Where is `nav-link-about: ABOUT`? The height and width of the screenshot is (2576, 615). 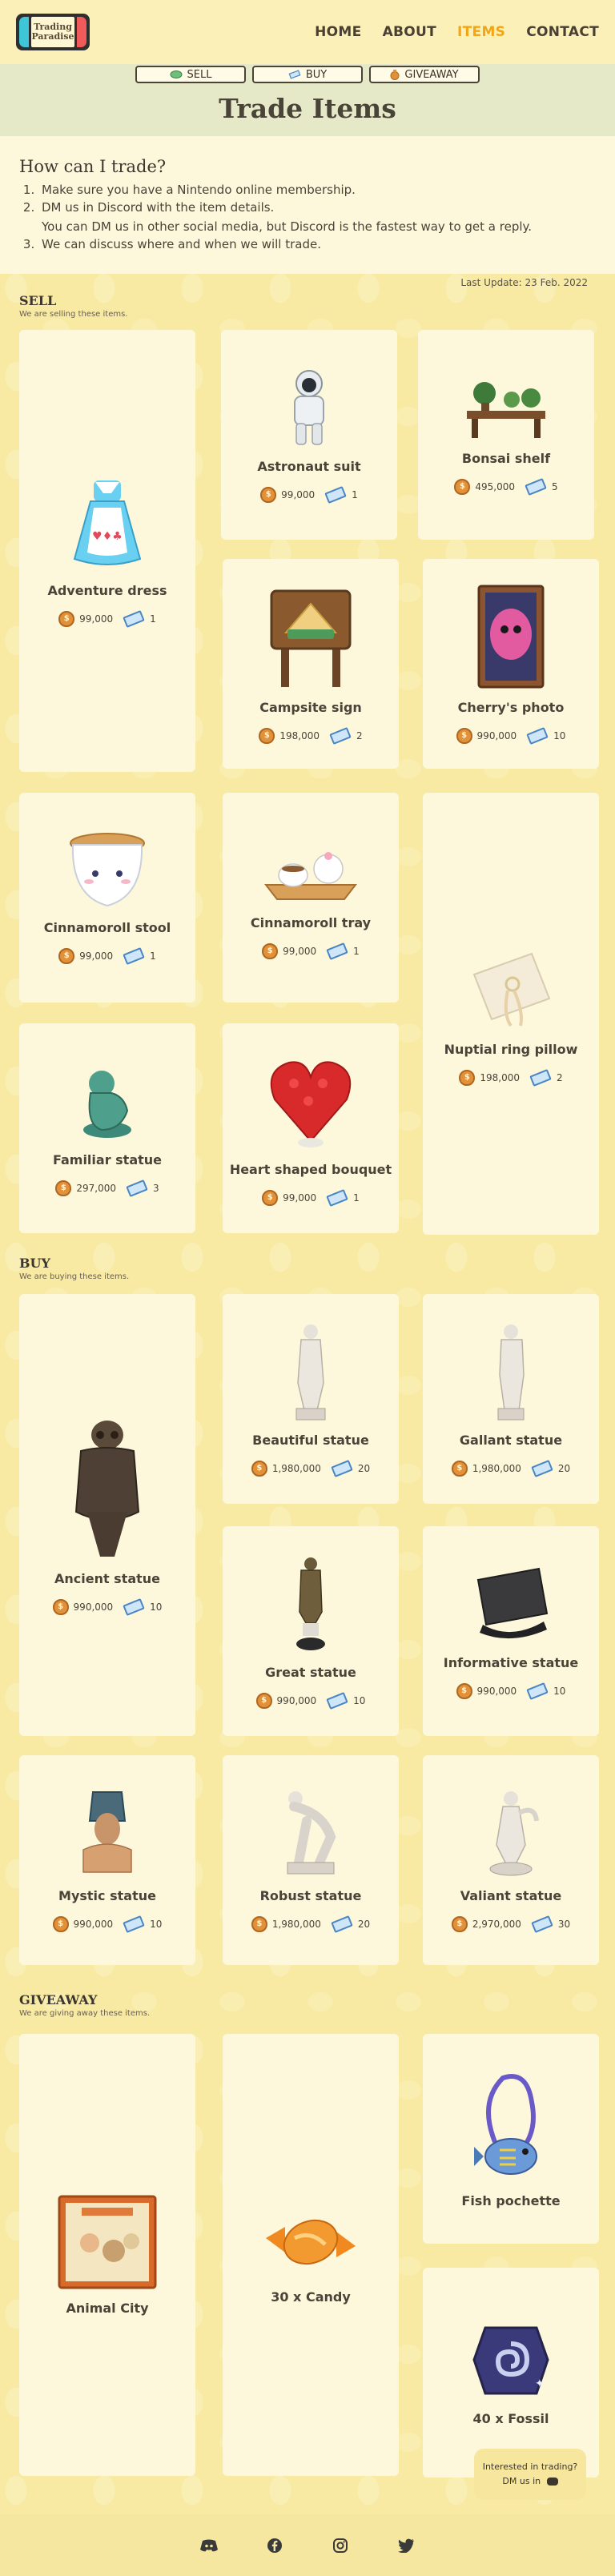
nav-link-about: ABOUT is located at coordinates (409, 32).